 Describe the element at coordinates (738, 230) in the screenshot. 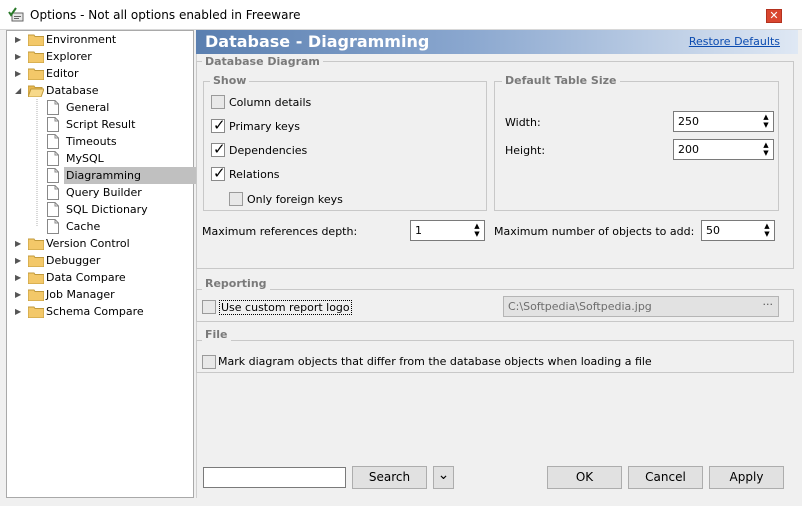

I see `max-objects-spinner: 50 ▲ ▼` at that location.